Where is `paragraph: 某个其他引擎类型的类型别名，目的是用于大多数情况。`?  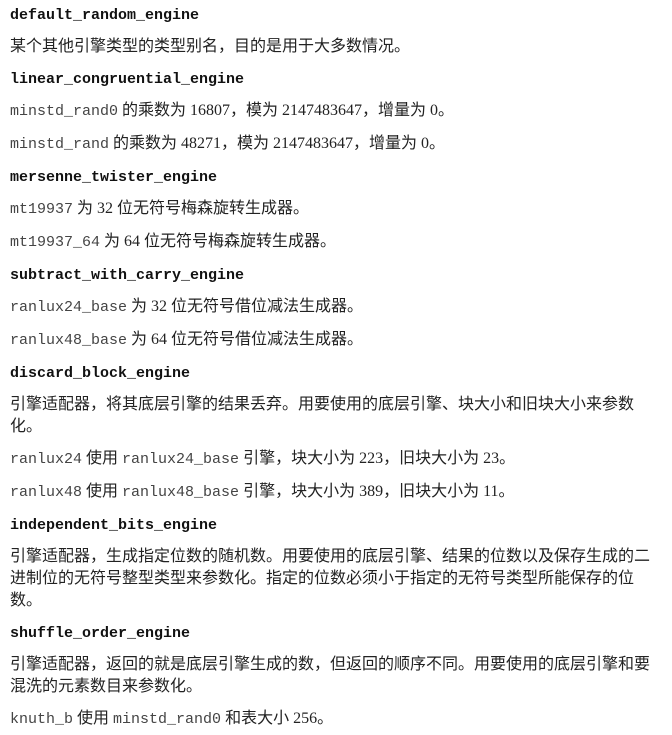 paragraph: 某个其他引擎类型的类型别名，目的是用于大多数情况。 is located at coordinates (336, 47).